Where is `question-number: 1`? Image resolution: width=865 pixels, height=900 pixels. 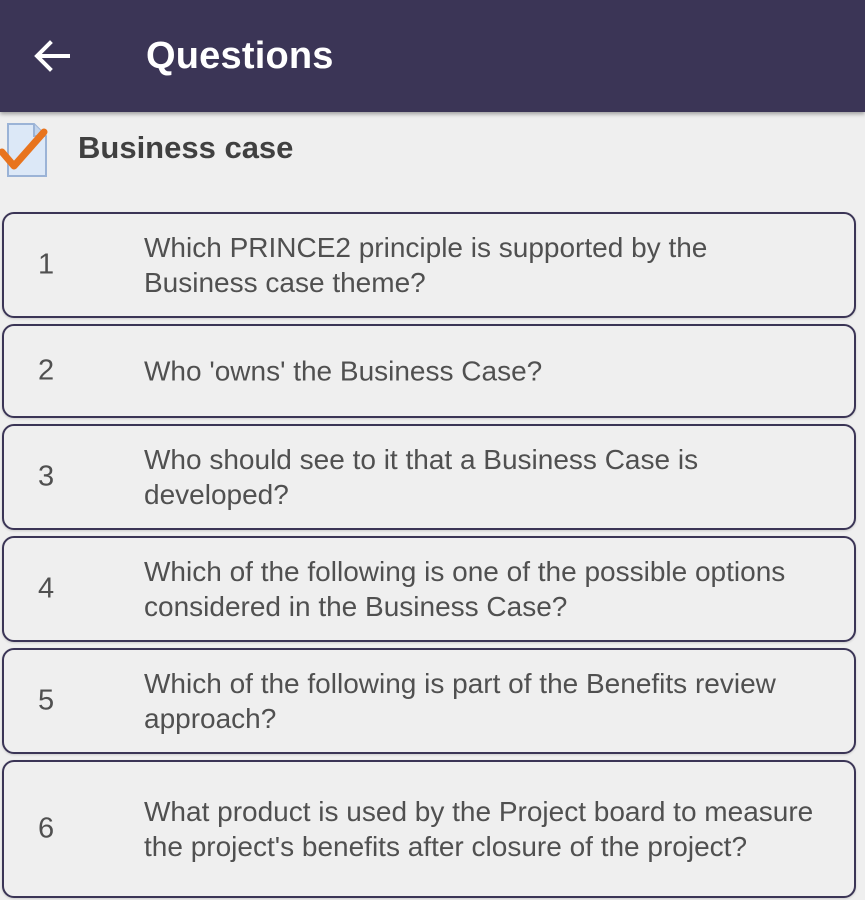 question-number: 1 is located at coordinates (46, 264).